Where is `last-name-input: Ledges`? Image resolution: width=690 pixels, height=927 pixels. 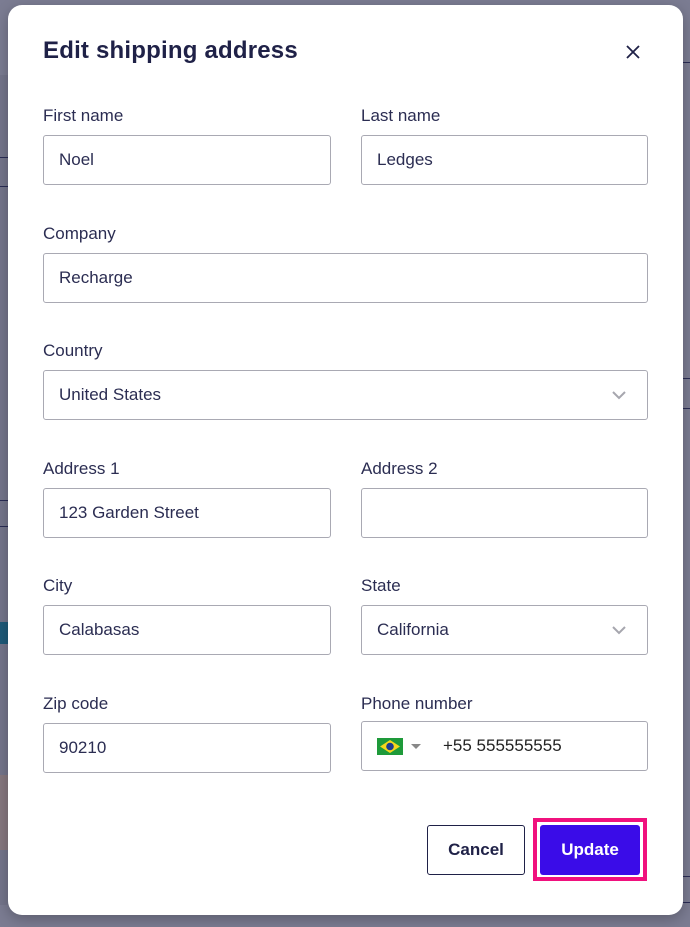 last-name-input: Ledges is located at coordinates (504, 160).